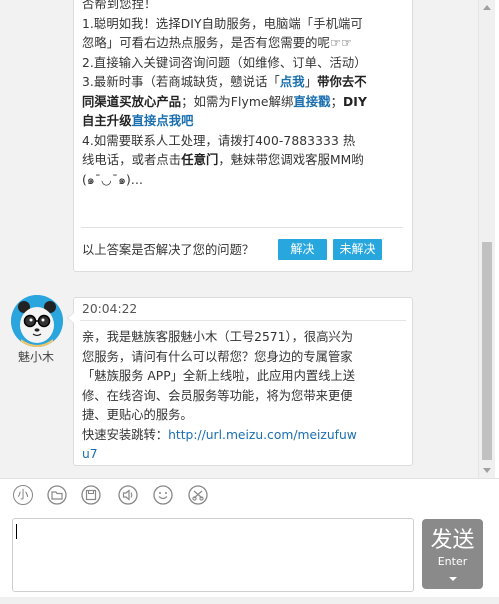  Describe the element at coordinates (487, 7) in the screenshot. I see `scroll-up-arrow-icon` at that location.